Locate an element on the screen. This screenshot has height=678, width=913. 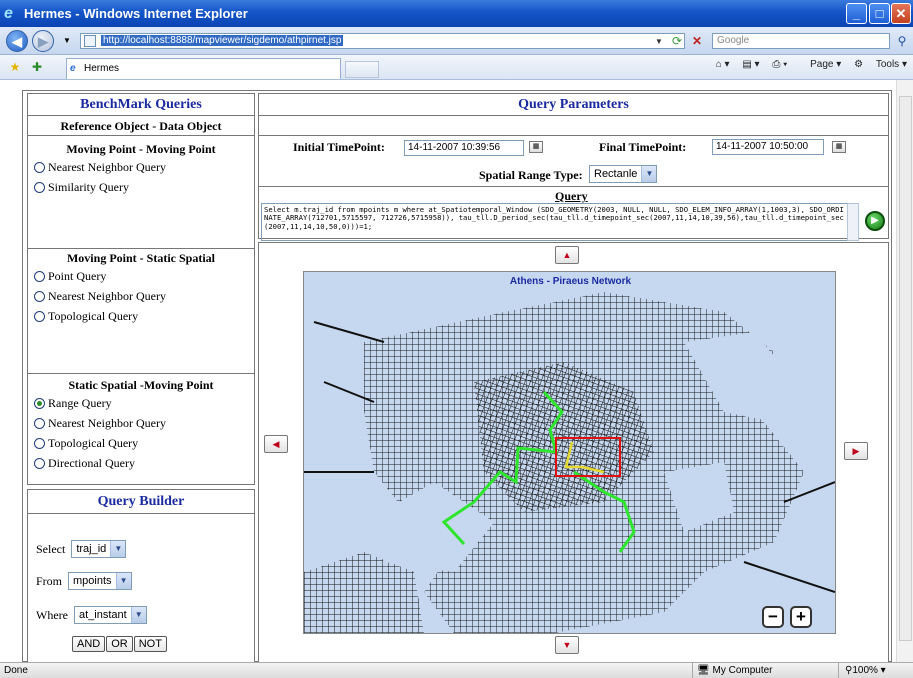
select-dropdown: traj_id ▼ is located at coordinates (99, 549).